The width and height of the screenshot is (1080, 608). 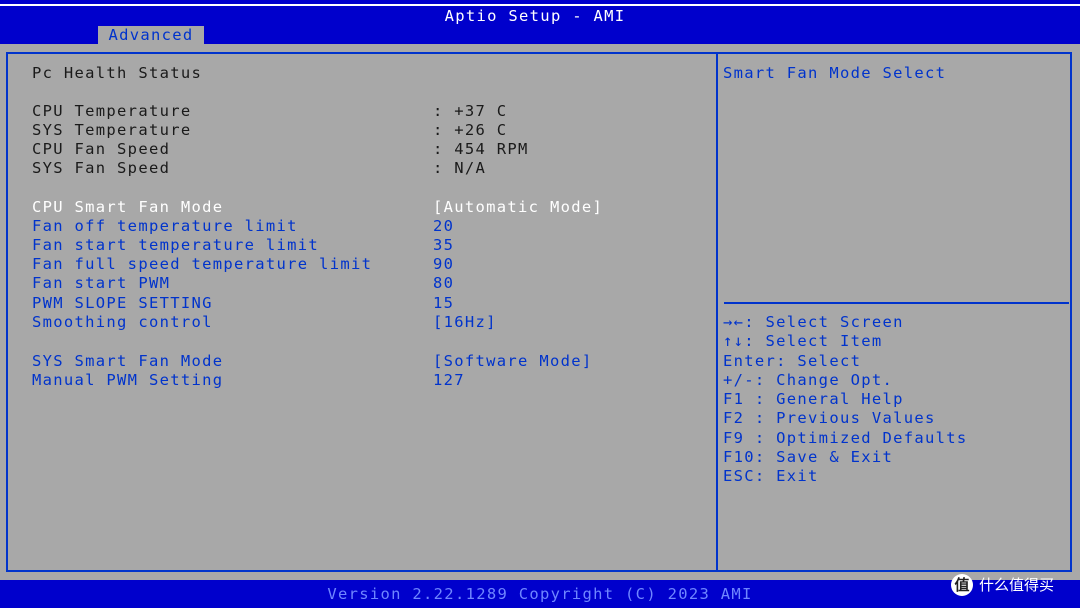 I want to click on fan-full-speed-temp-value: 90, so click(x=443, y=264).